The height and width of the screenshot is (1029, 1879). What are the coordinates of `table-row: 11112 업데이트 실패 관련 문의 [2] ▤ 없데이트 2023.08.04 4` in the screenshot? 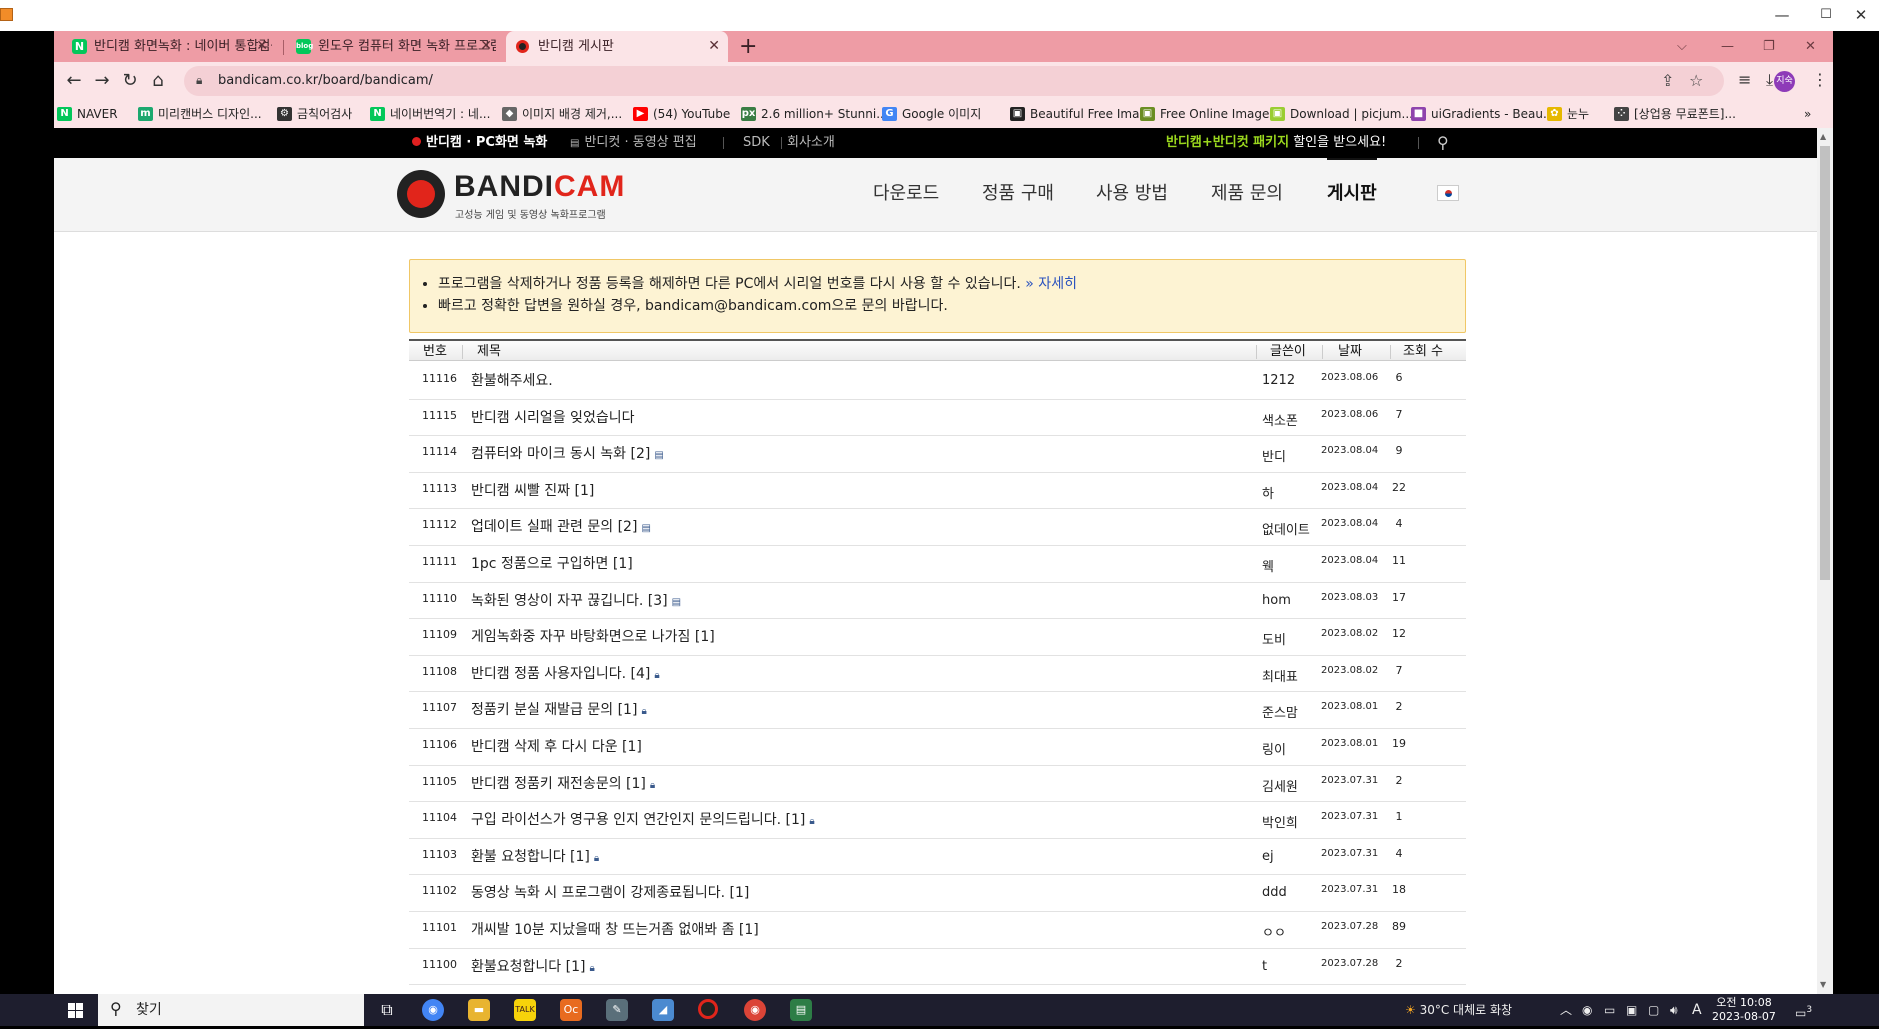 It's located at (937, 527).